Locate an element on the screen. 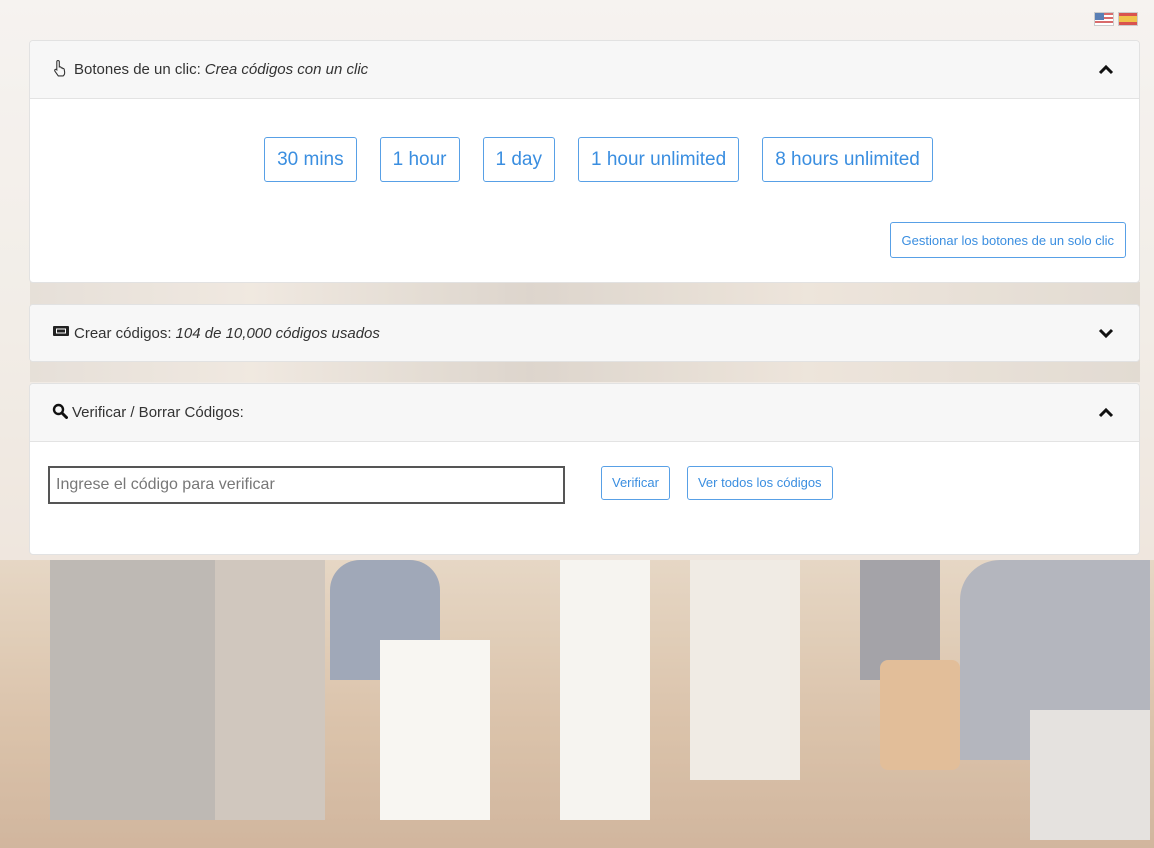  language-switcher is located at coordinates (1116, 19).